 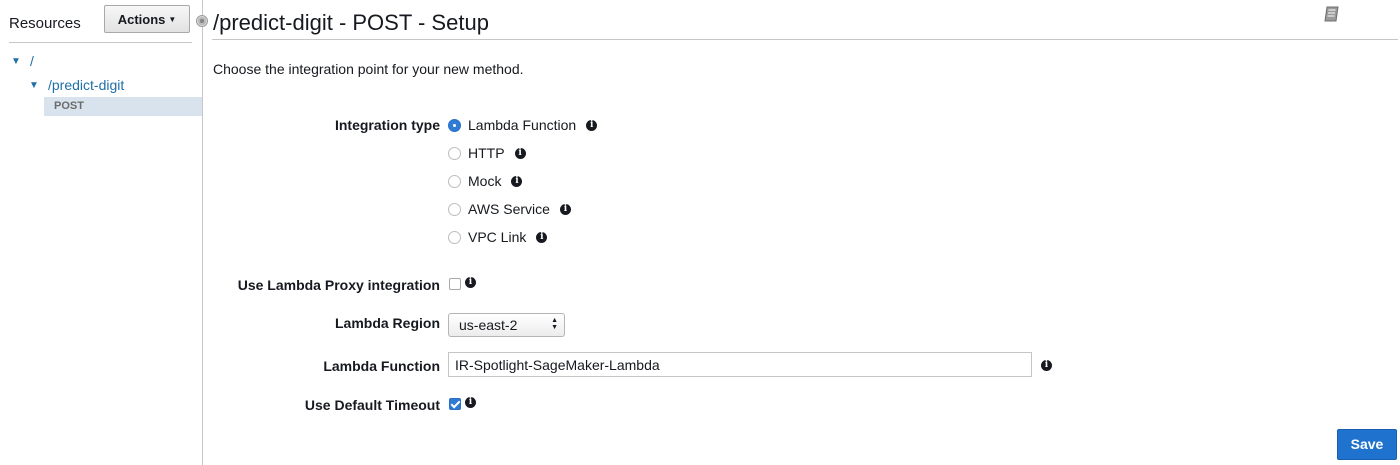 I want to click on lambda-function-label: Lambda Function, so click(x=381, y=366).